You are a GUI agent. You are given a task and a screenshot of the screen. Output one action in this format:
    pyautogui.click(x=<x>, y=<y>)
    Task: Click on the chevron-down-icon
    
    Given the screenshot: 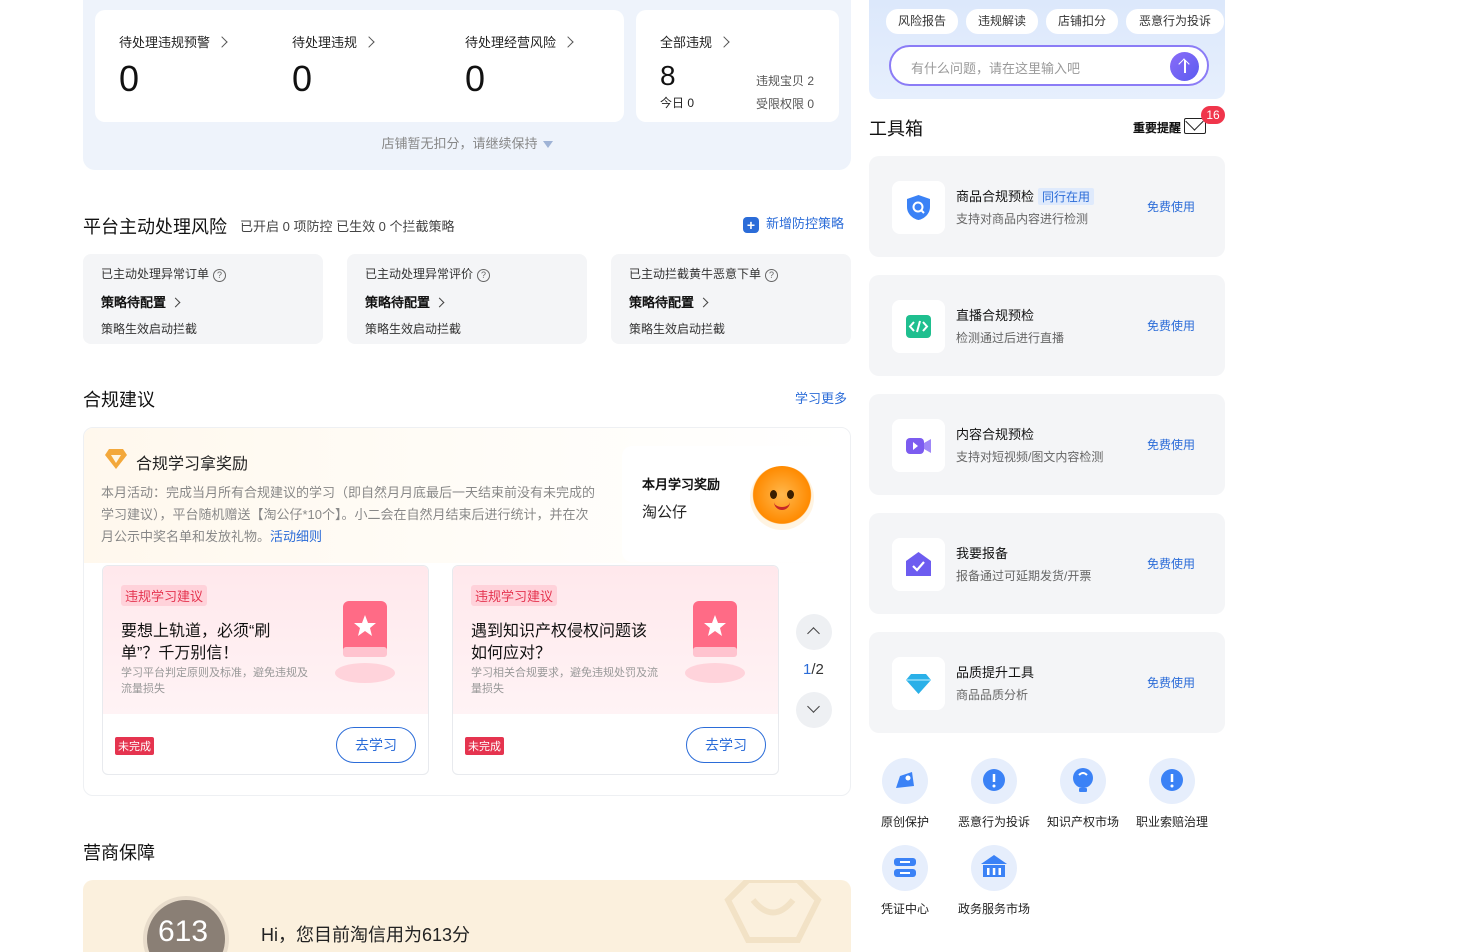 What is the action you would take?
    pyautogui.click(x=813, y=706)
    